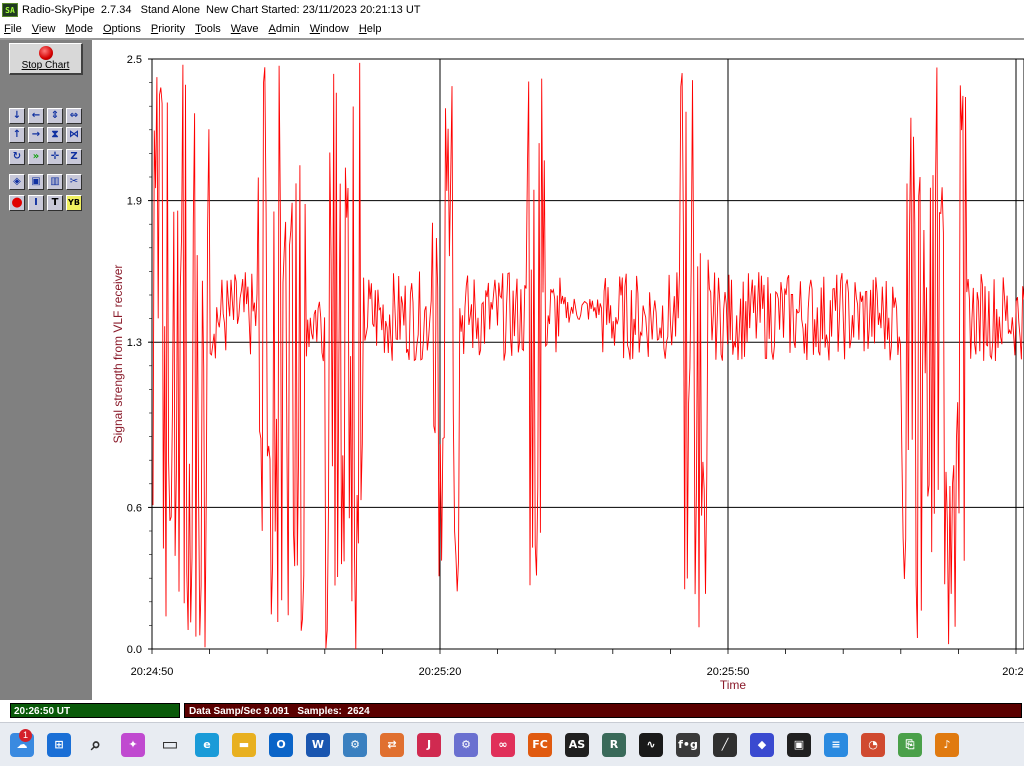  What do you see at coordinates (10, 10) in the screenshot?
I see `app-icon: SA` at bounding box center [10, 10].